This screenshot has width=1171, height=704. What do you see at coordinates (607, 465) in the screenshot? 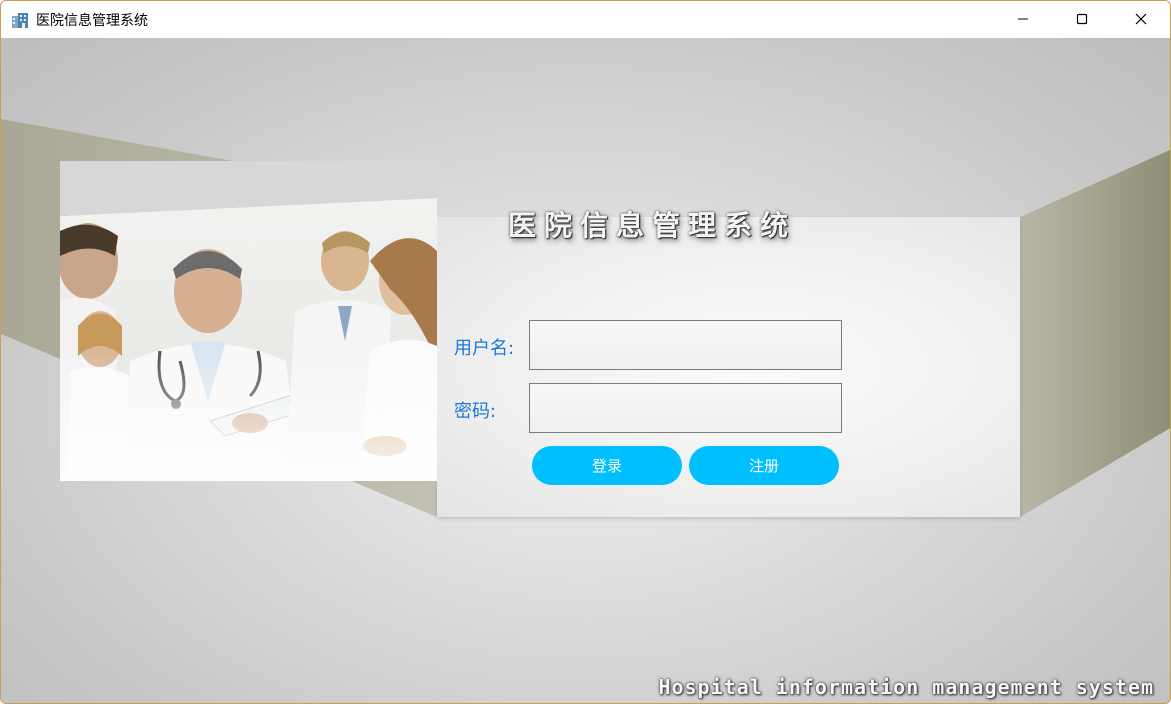
I see `login-button: 登录` at bounding box center [607, 465].